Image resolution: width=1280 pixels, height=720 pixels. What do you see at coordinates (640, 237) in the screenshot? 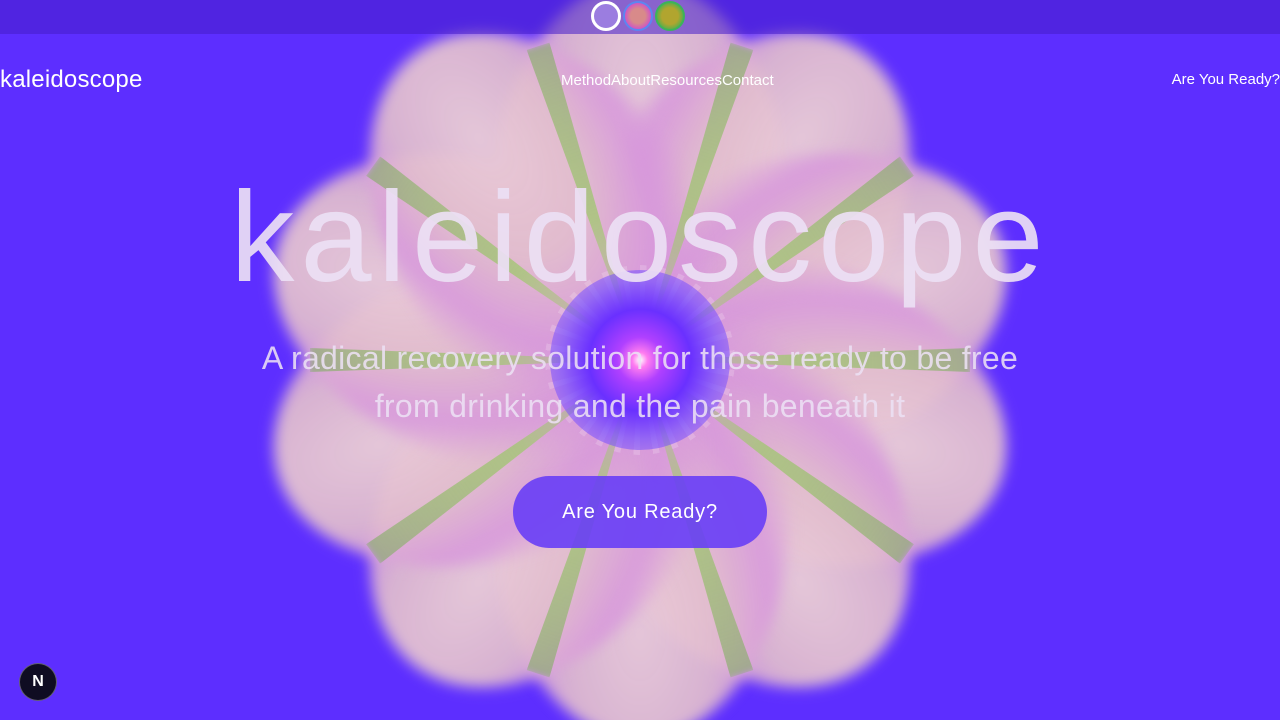
I see `hero-title: kaleidoscope` at bounding box center [640, 237].